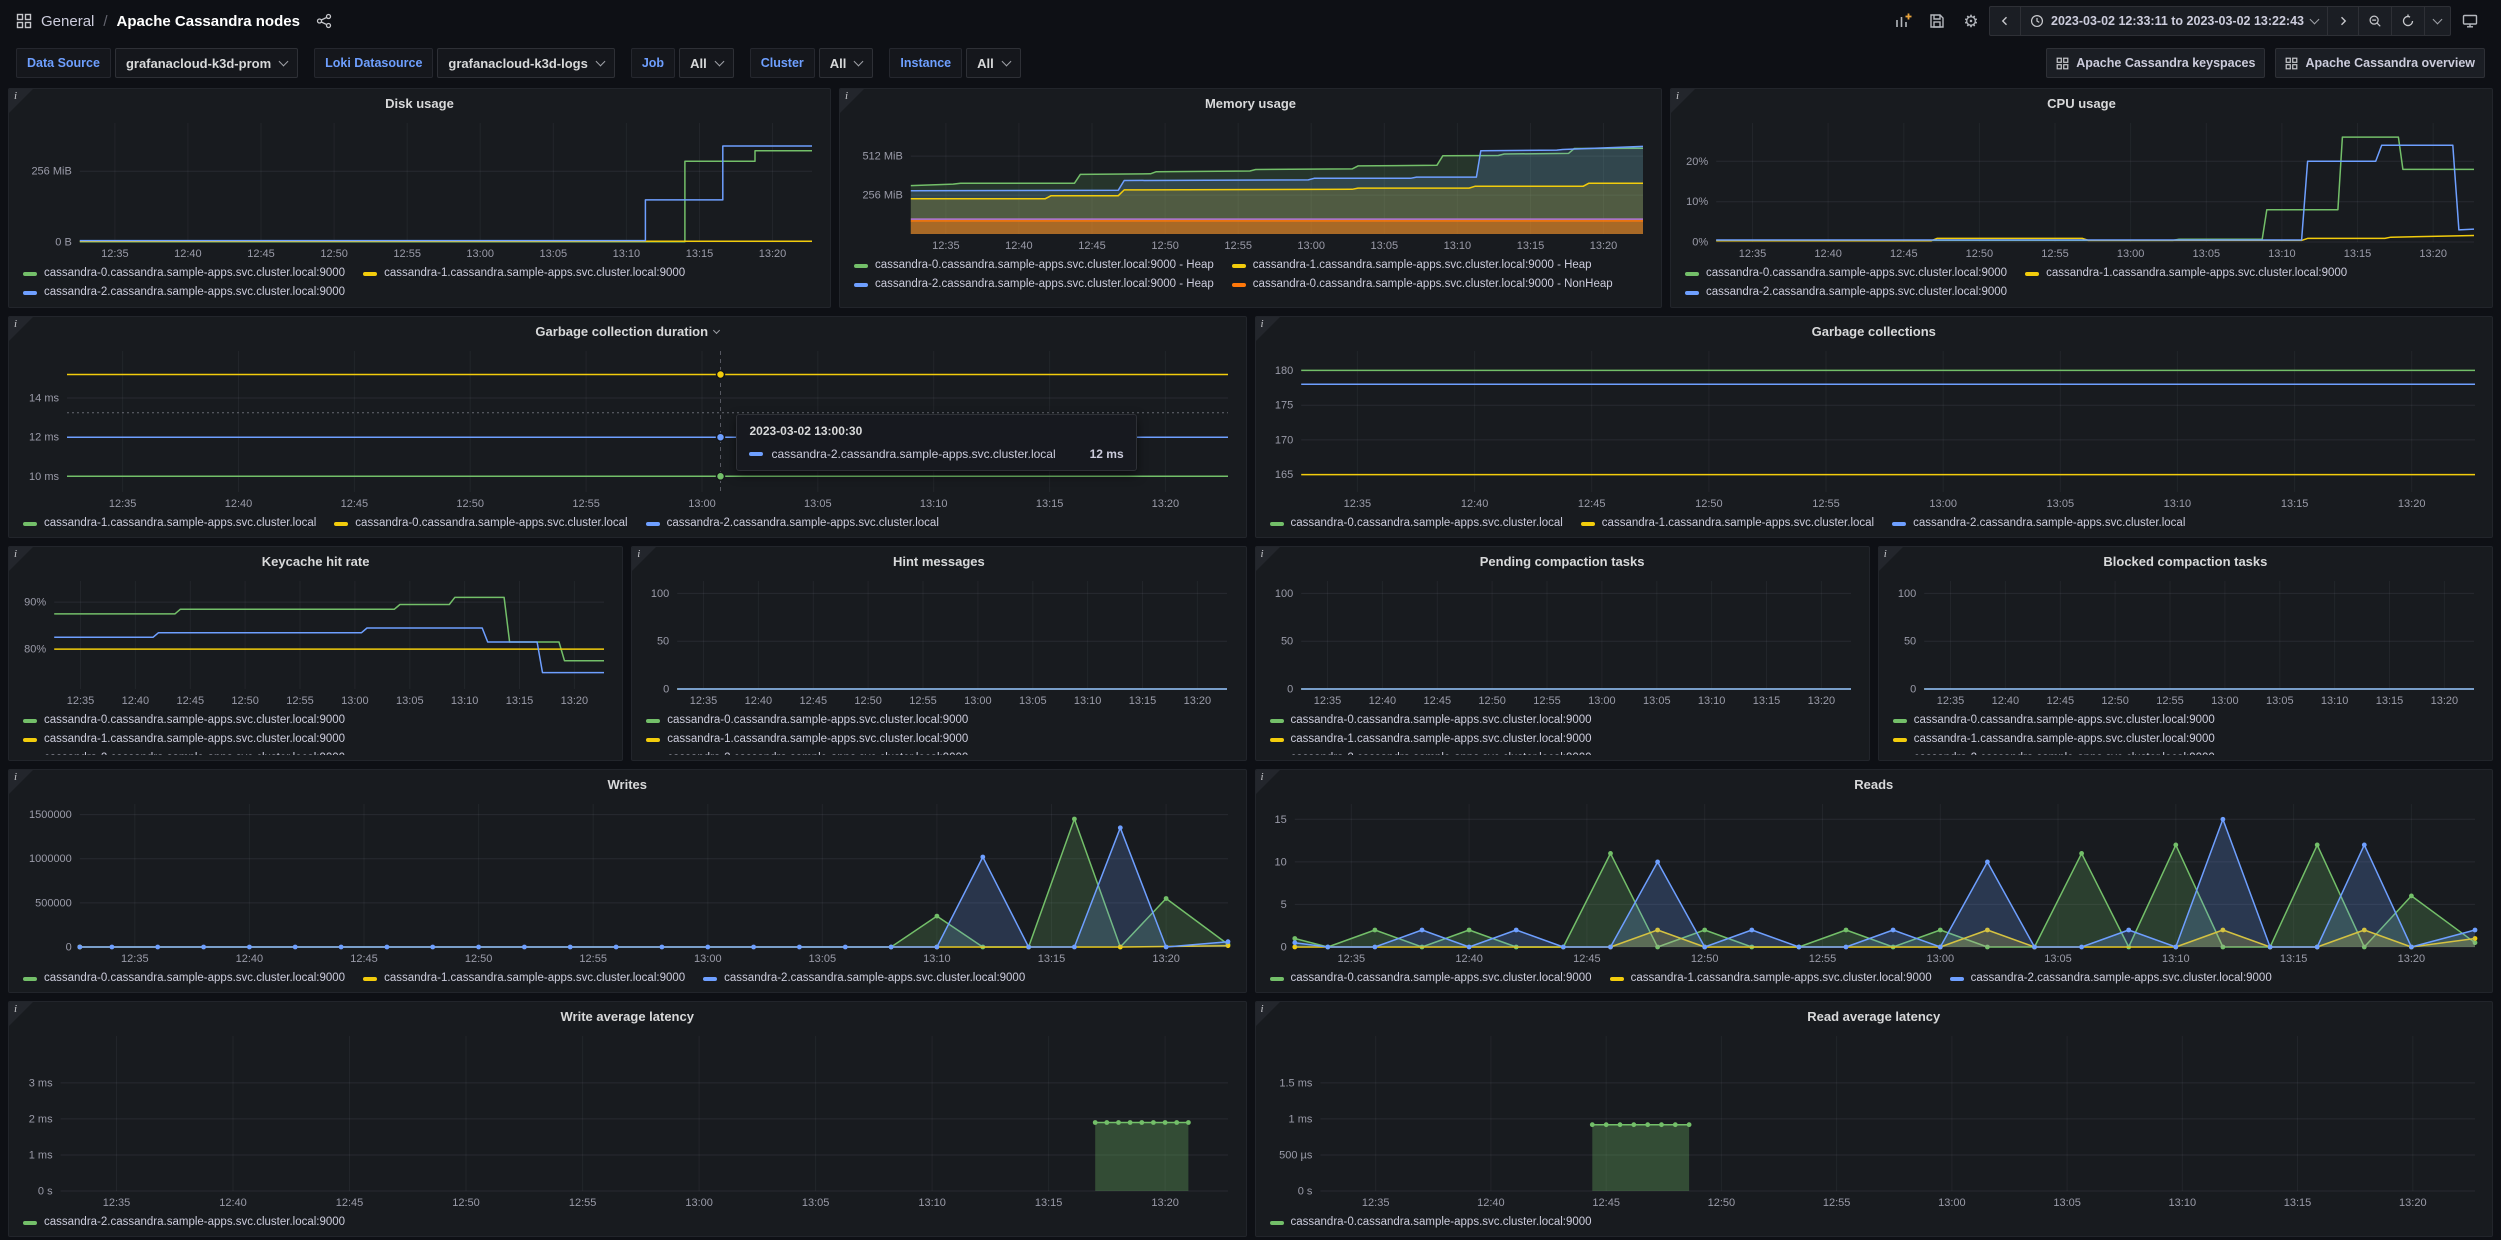 The width and height of the screenshot is (2501, 1240). I want to click on zoom-out-button, so click(2375, 21).